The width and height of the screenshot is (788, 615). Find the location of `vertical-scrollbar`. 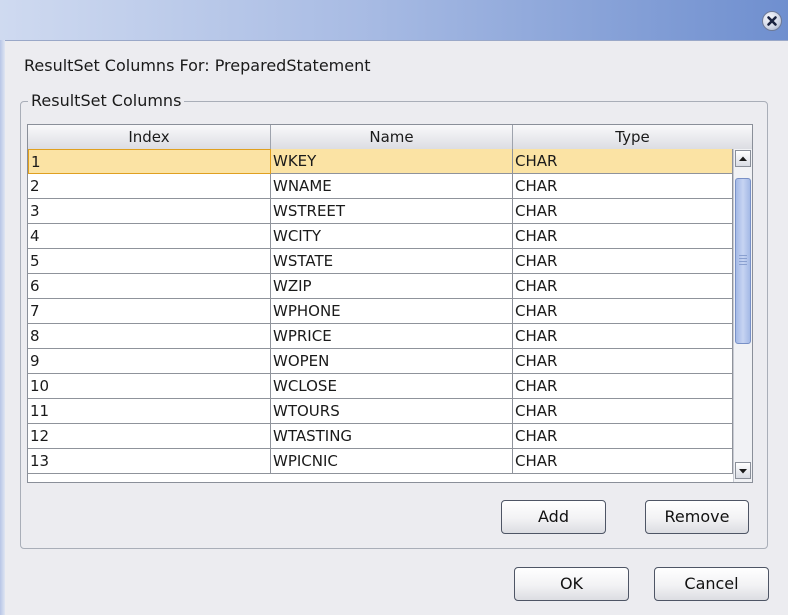

vertical-scrollbar is located at coordinates (742, 315).